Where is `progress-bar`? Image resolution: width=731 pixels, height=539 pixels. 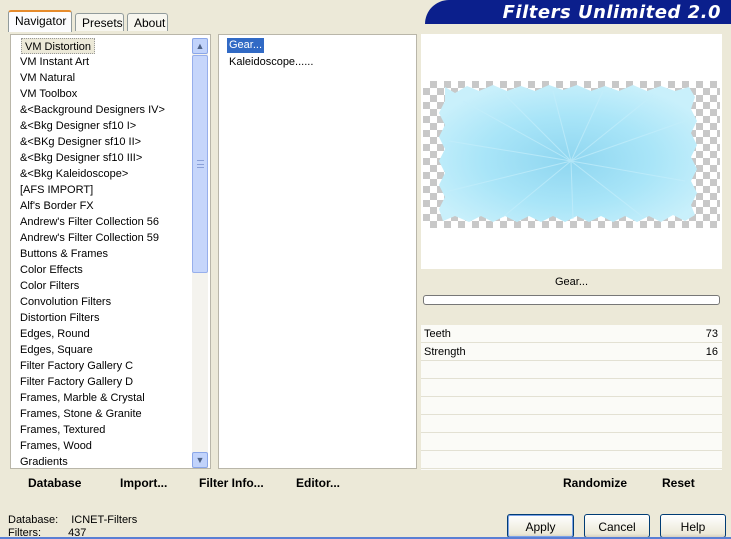 progress-bar is located at coordinates (571, 300).